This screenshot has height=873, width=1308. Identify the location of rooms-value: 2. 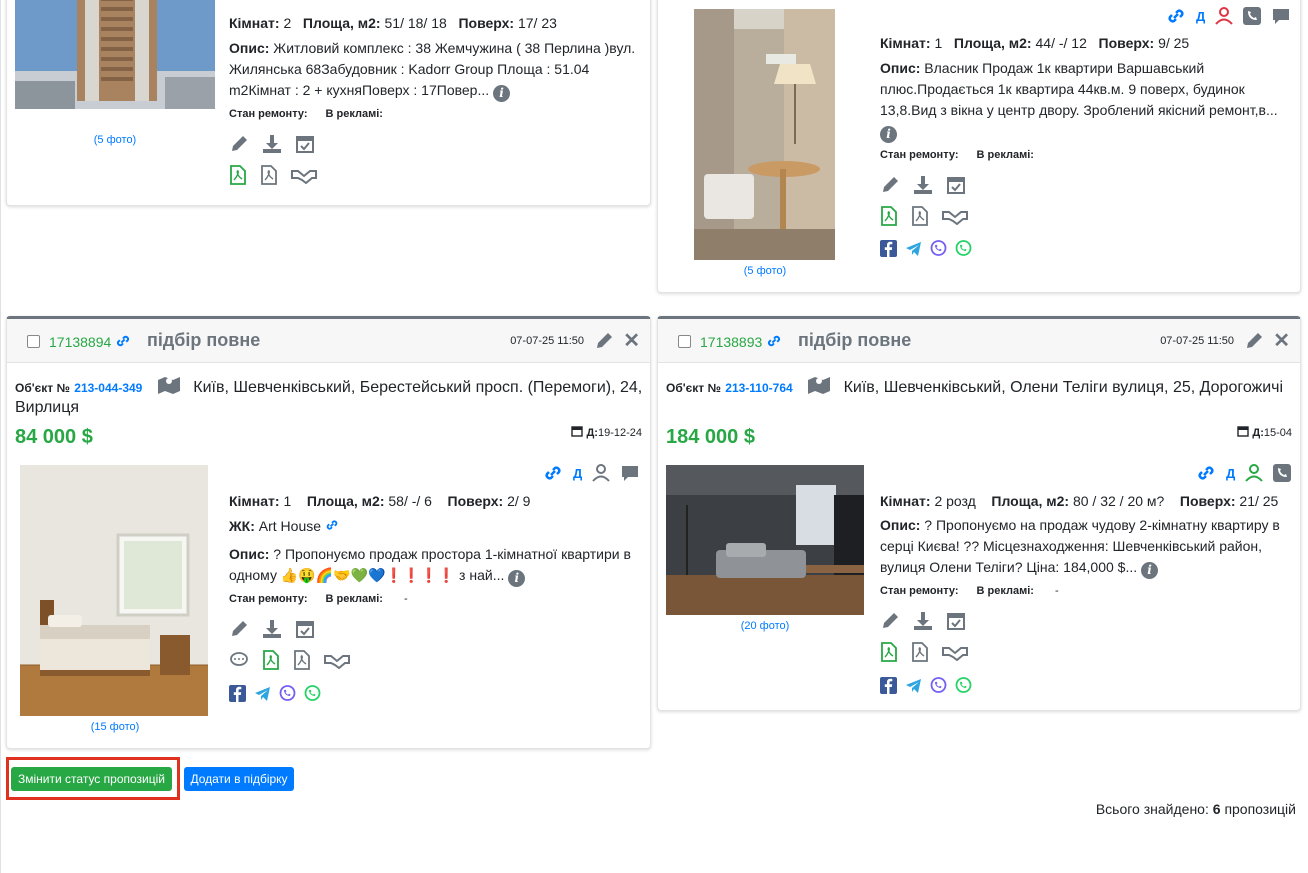
(287, 23).